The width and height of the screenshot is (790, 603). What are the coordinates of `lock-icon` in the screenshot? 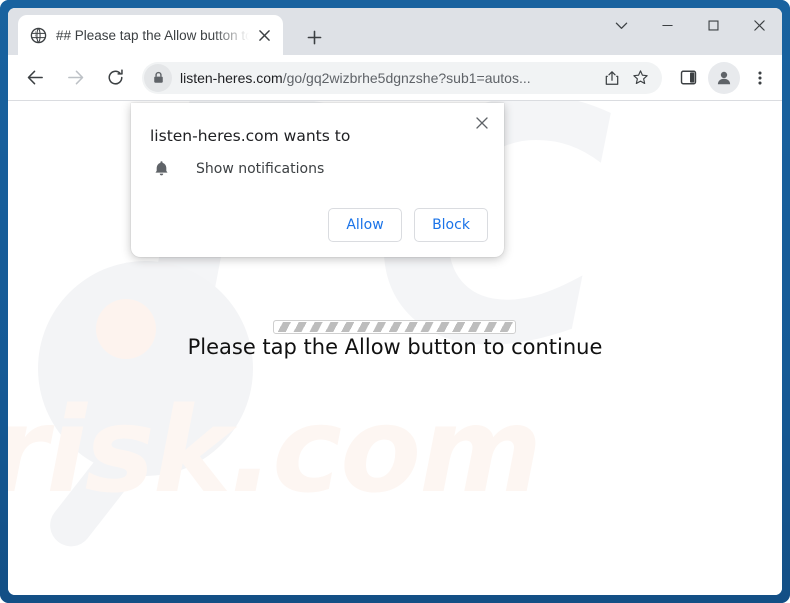 It's located at (158, 77).